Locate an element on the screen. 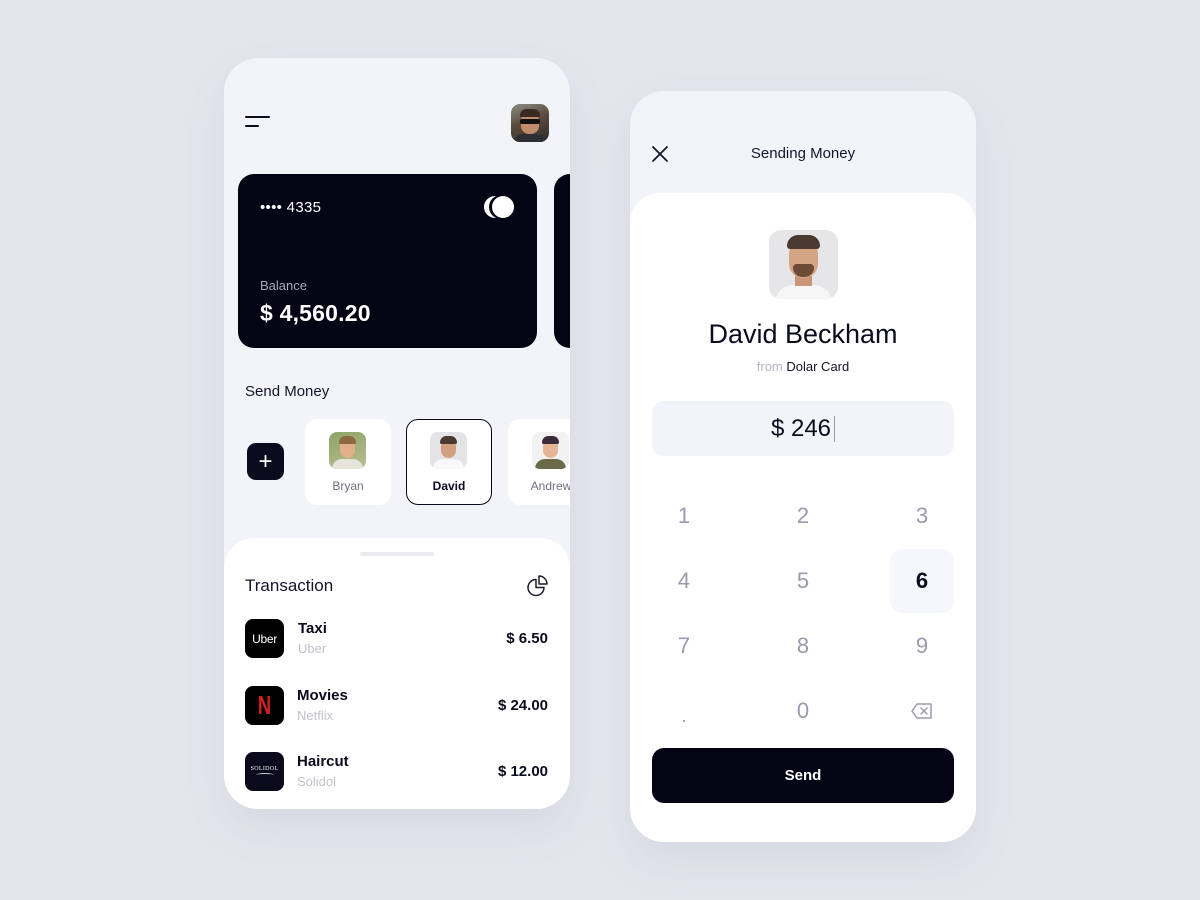 This screenshot has width=1200, height=900. add-contact-button: + is located at coordinates (265, 461).